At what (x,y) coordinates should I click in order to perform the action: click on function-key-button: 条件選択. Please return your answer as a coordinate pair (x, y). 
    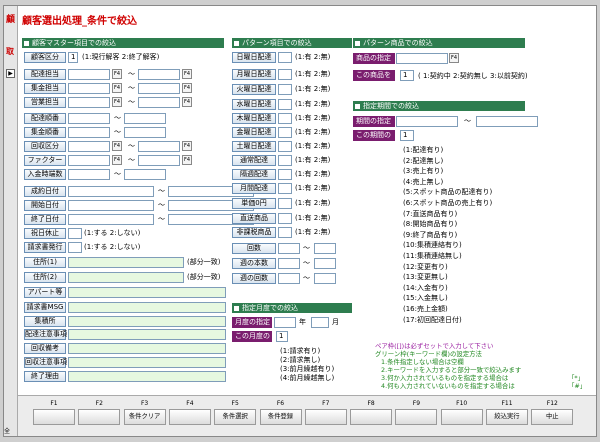
    Looking at the image, I should click on (235, 417).